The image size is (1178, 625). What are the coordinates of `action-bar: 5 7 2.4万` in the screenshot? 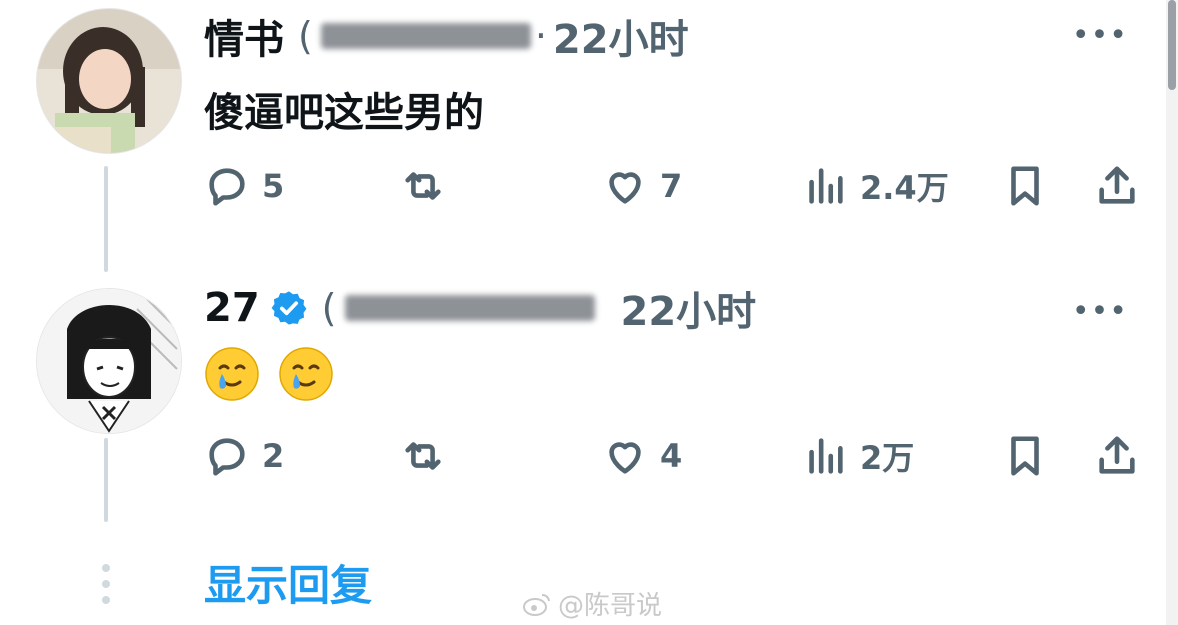 It's located at (674, 186).